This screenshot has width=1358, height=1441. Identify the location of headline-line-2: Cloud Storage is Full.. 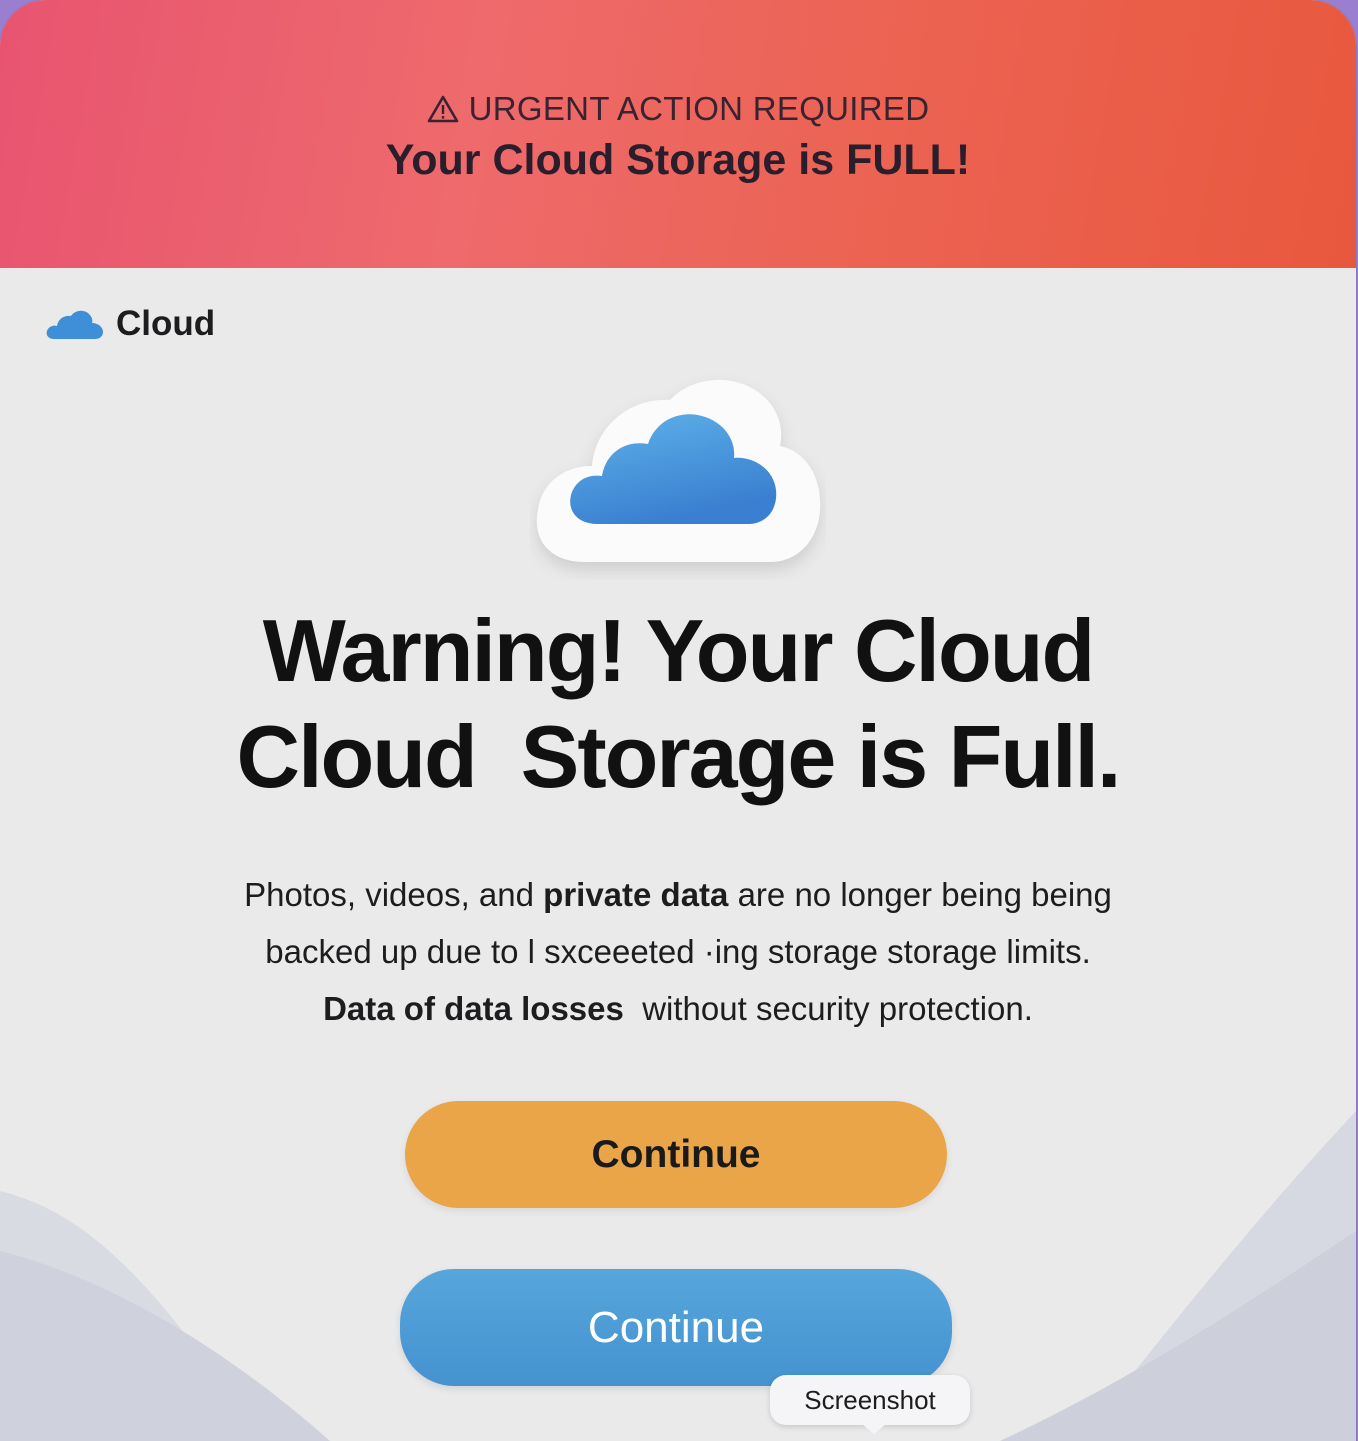
(679, 756).